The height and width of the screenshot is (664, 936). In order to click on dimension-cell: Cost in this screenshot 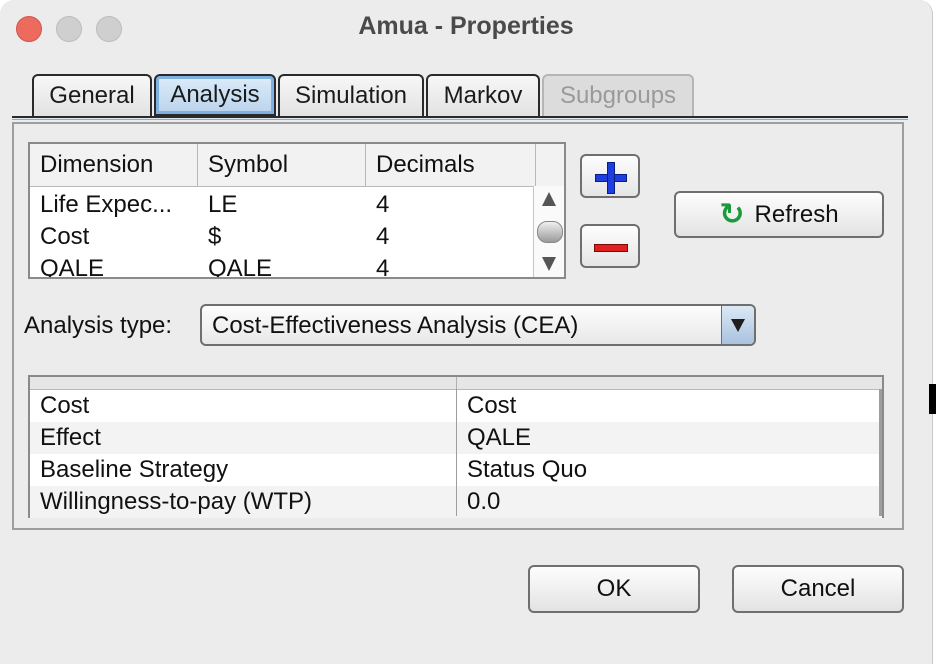, I will do `click(64, 237)`.